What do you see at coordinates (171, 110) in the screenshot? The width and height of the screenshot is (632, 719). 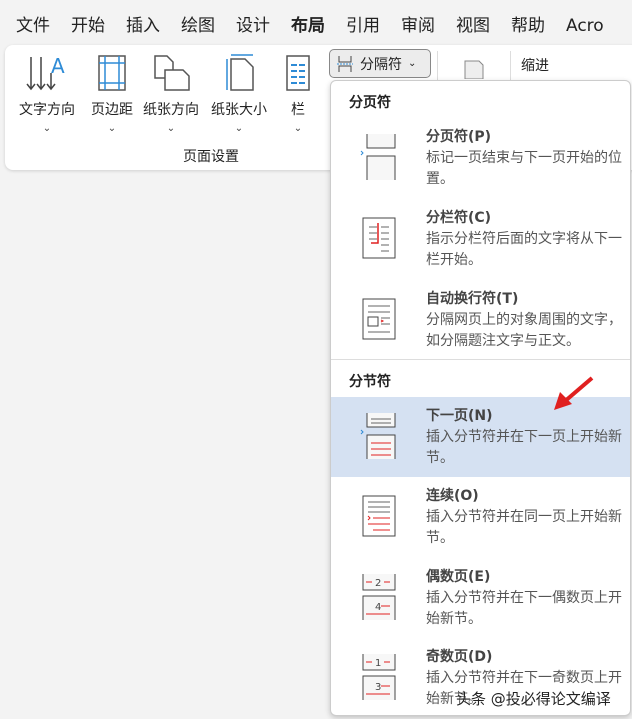 I see `orientation-label: 纸张方向` at bounding box center [171, 110].